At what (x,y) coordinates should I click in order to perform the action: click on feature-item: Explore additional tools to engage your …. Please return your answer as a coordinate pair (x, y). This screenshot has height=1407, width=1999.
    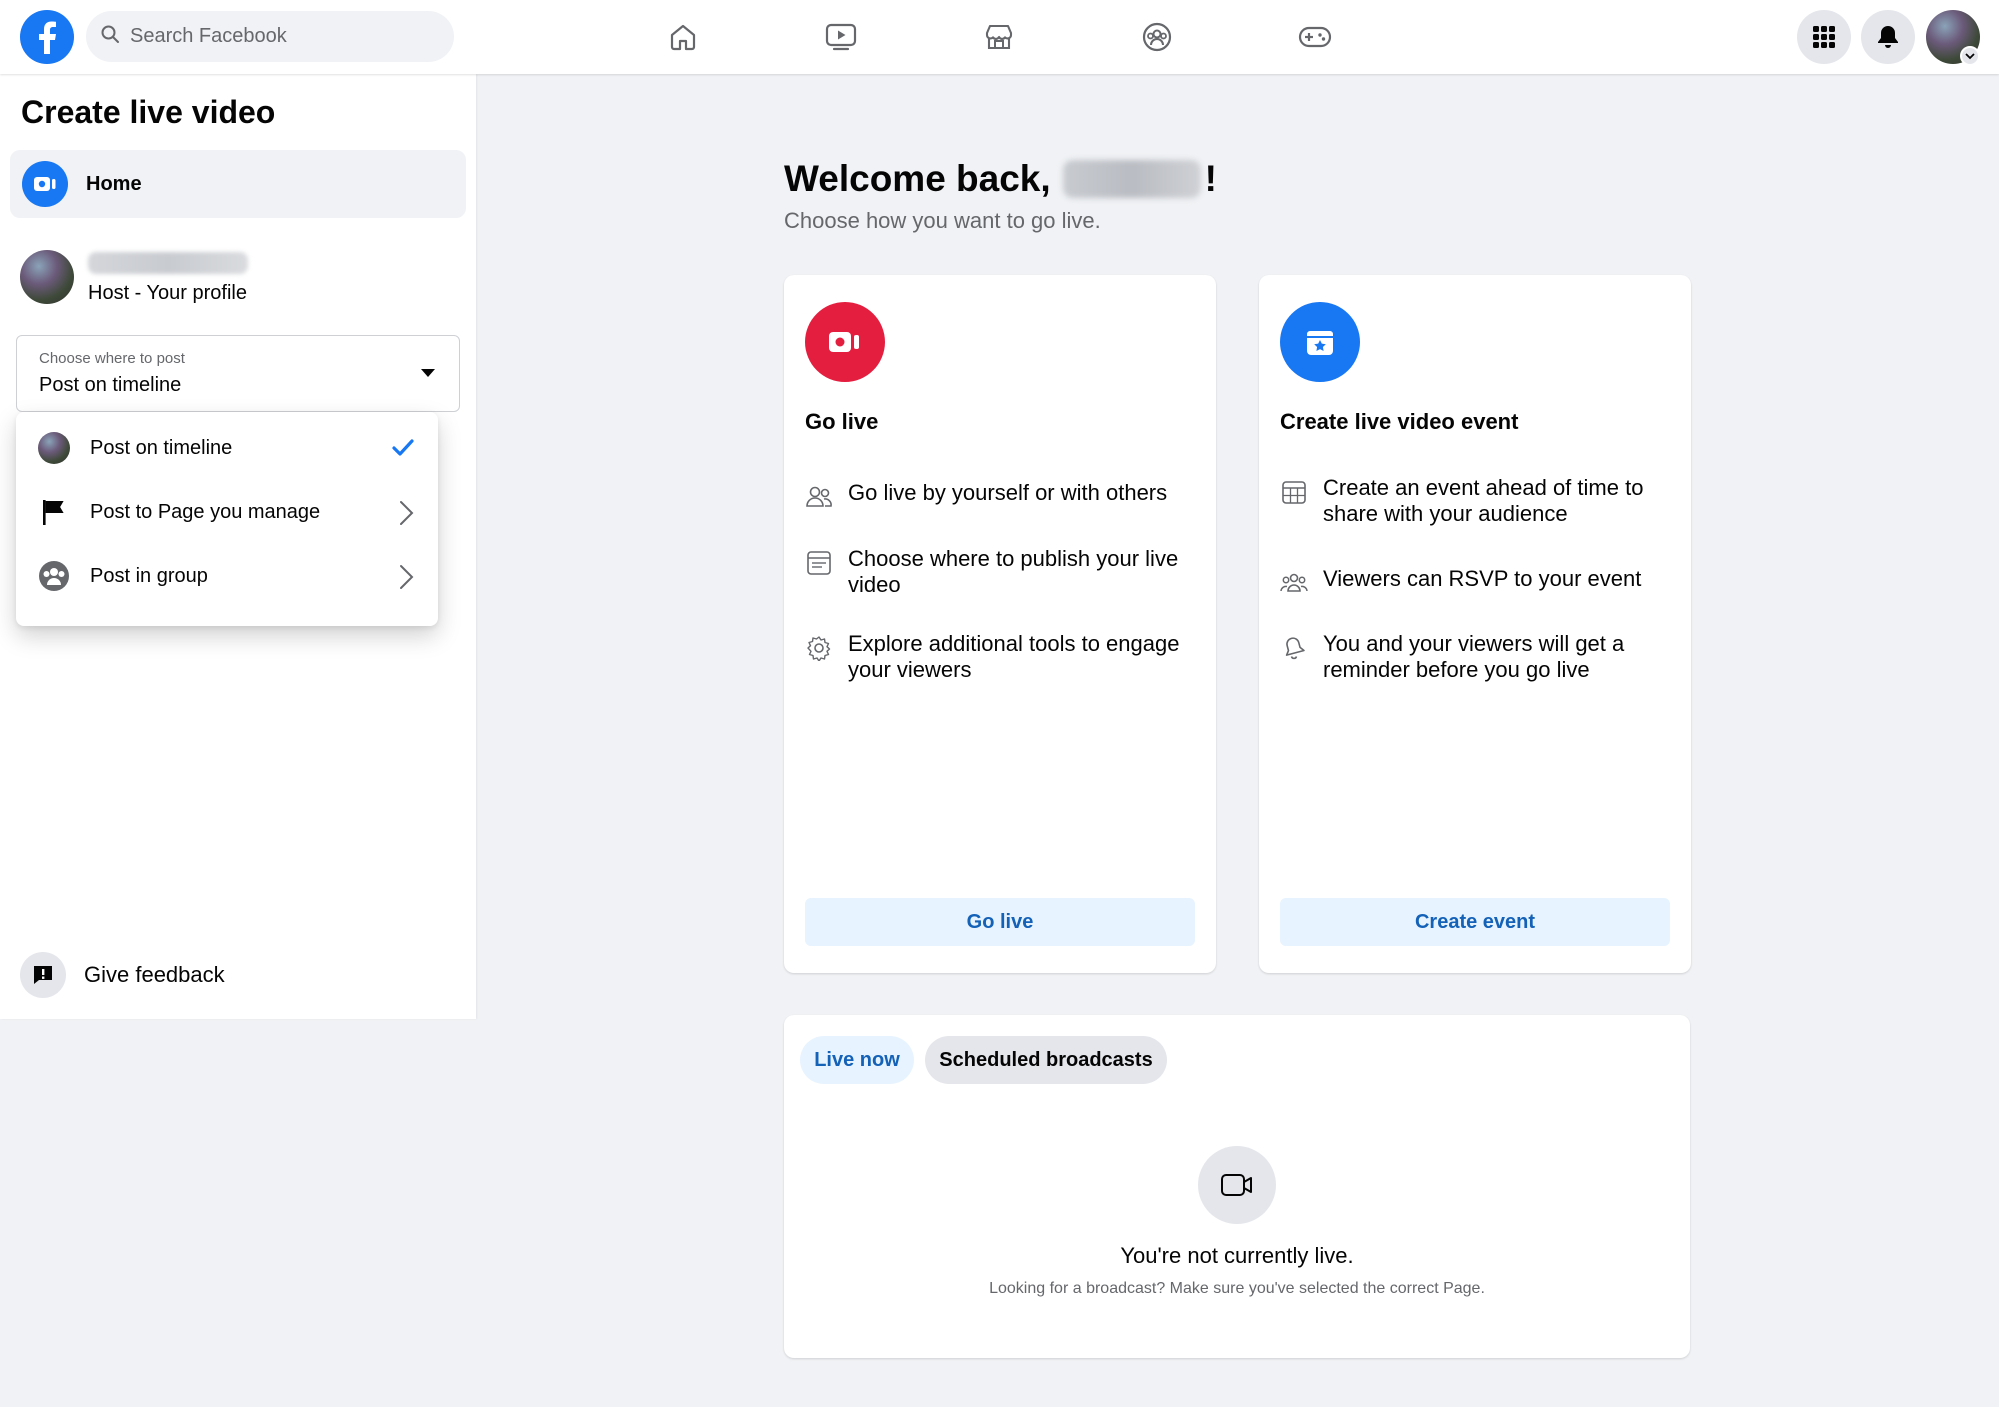
    Looking at the image, I should click on (1005, 657).